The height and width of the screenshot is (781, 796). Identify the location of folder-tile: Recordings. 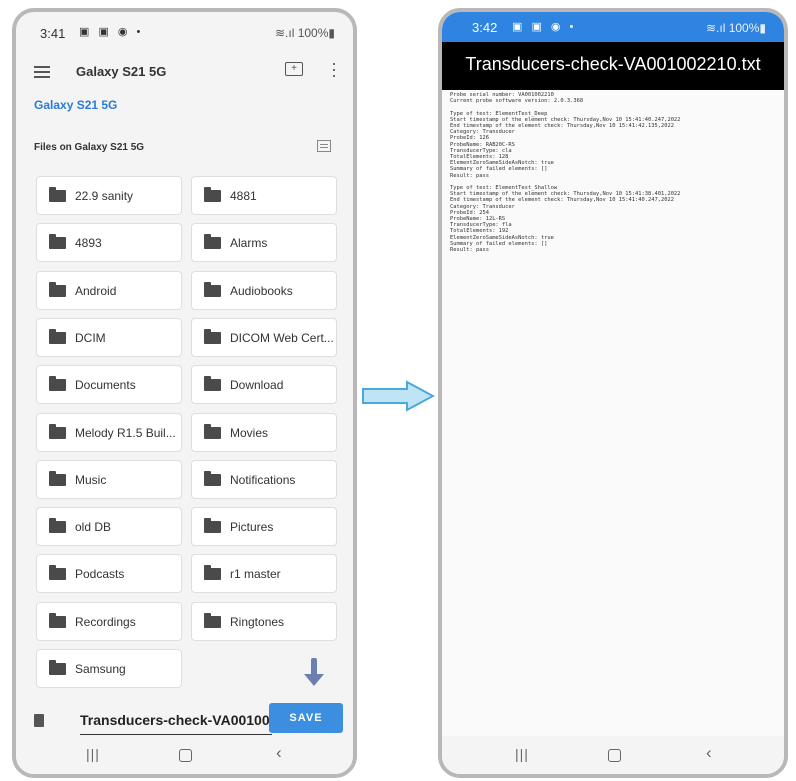
(109, 621).